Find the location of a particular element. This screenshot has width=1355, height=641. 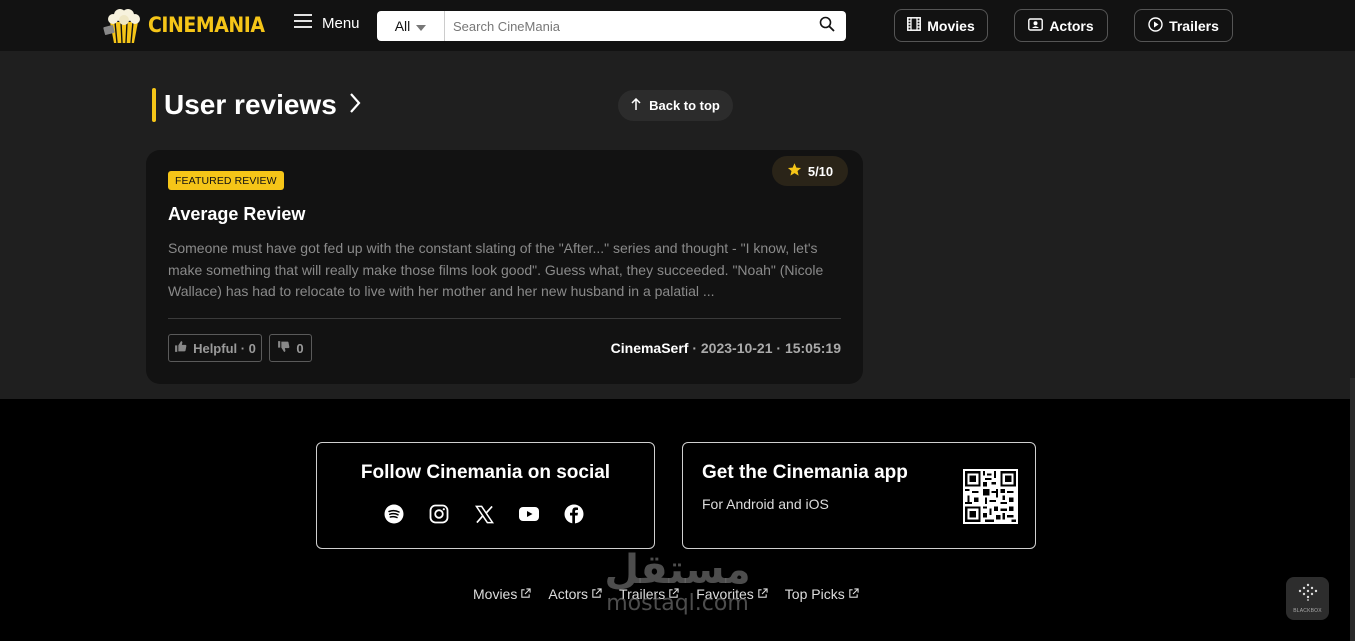

play-circle-icon is located at coordinates (1155, 25).